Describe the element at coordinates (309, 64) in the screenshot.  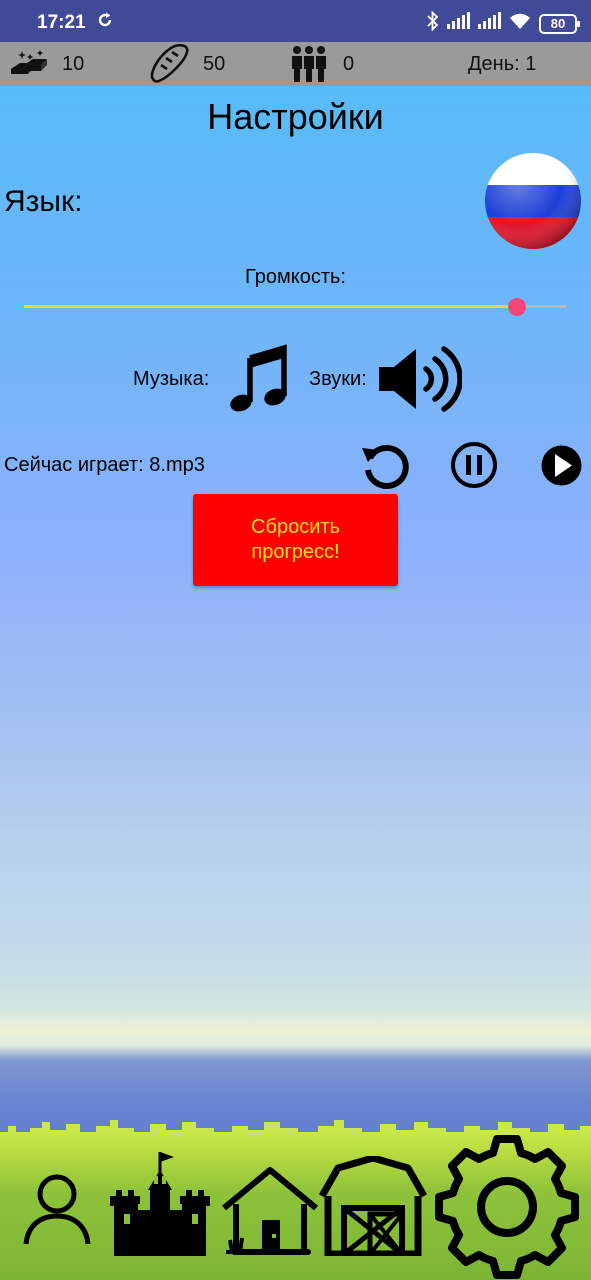
I see `people-icon` at that location.